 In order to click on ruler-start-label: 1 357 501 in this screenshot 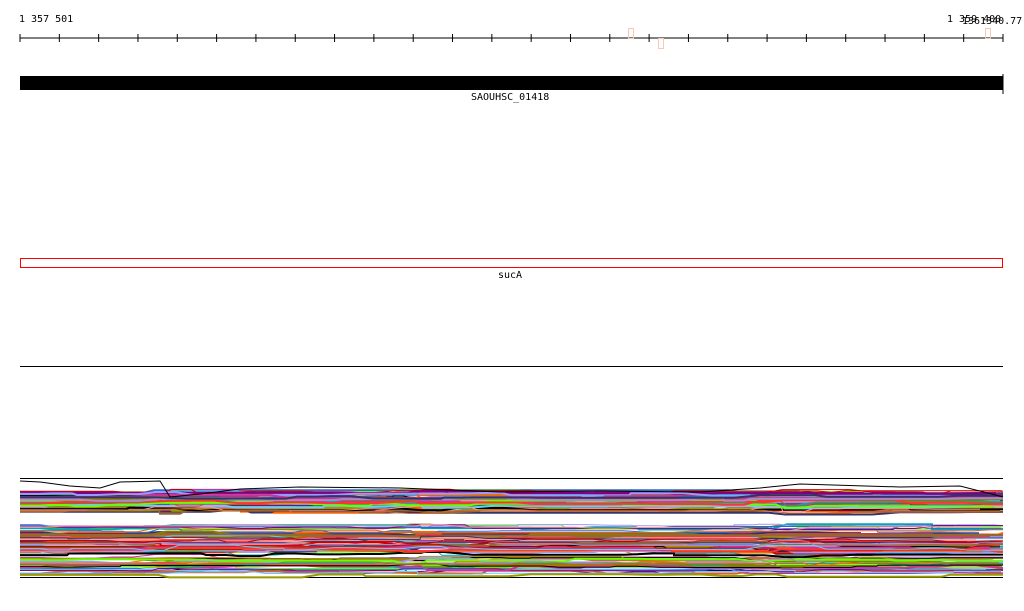, I will do `click(46, 19)`.